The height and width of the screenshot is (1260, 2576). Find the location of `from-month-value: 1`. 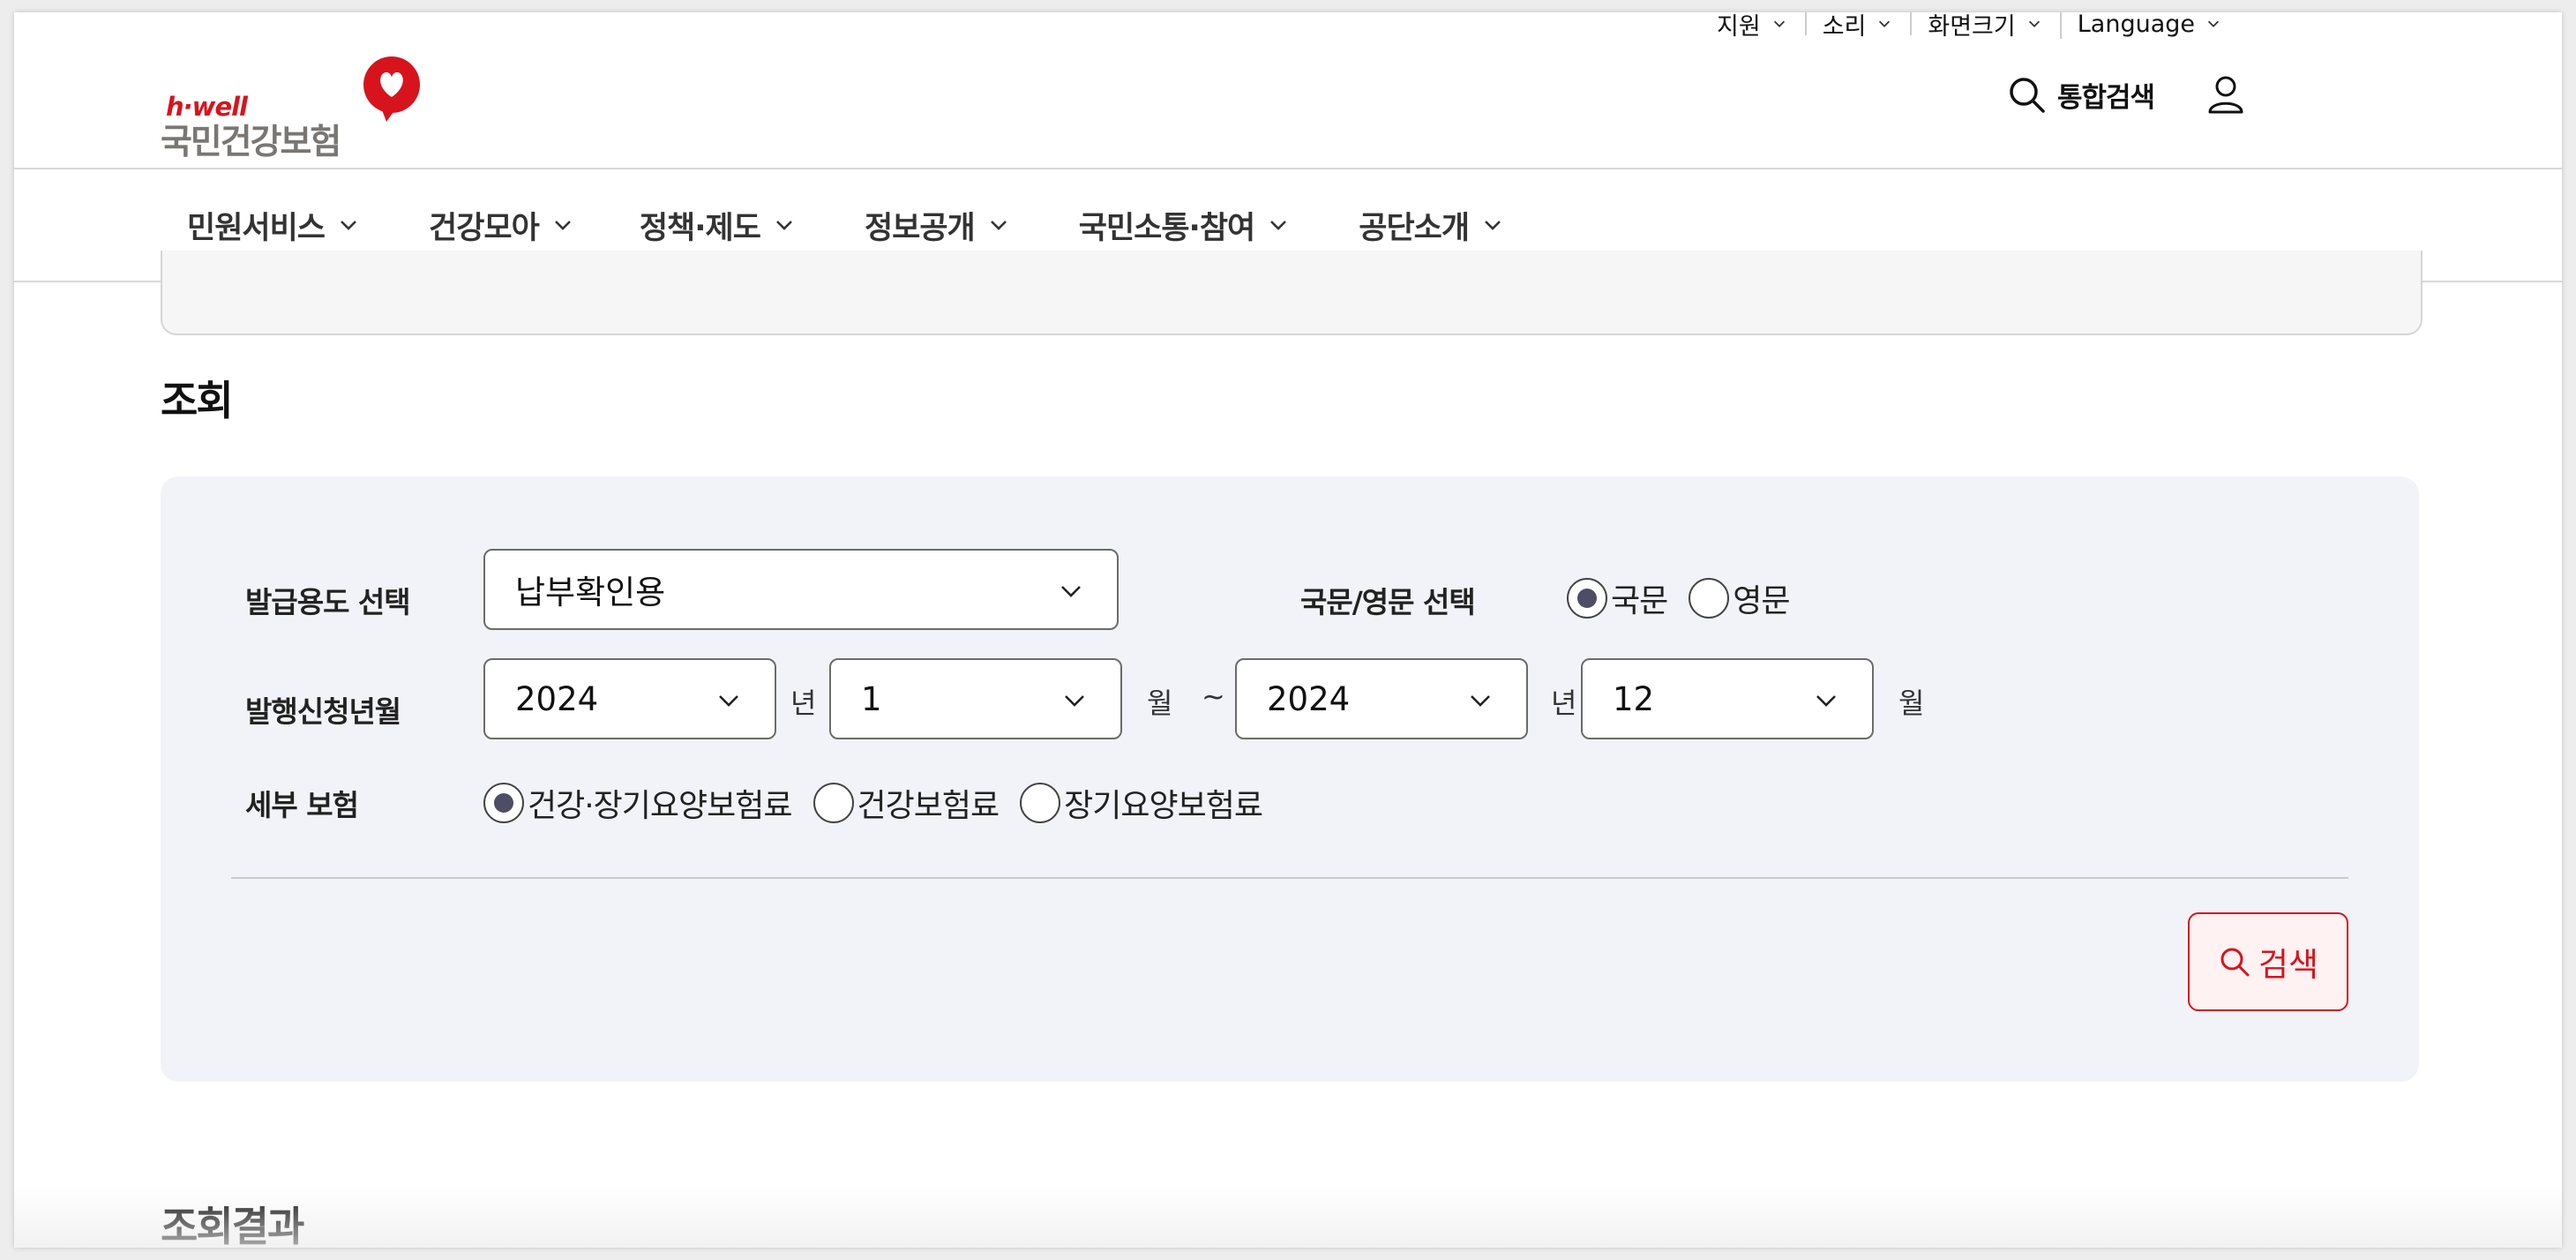

from-month-value: 1 is located at coordinates (872, 698).